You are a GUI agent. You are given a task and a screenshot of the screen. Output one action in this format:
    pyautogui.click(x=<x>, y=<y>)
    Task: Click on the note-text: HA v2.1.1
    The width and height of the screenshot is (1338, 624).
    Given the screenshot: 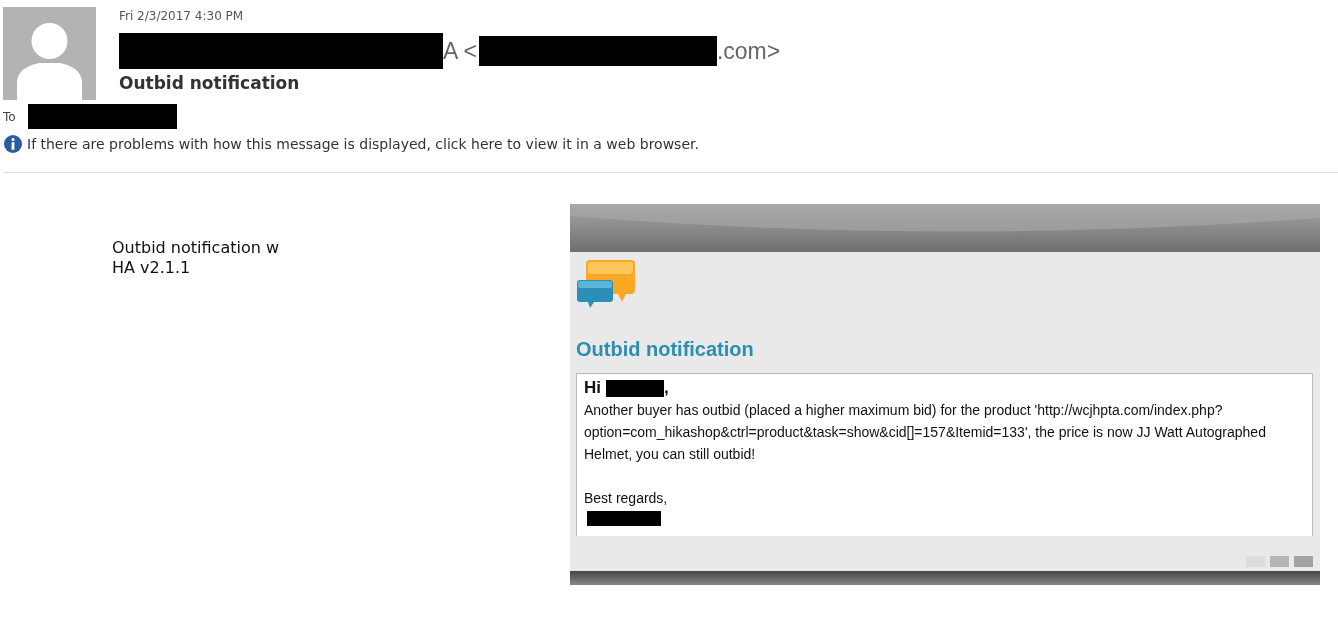 What is the action you would take?
    pyautogui.click(x=151, y=268)
    